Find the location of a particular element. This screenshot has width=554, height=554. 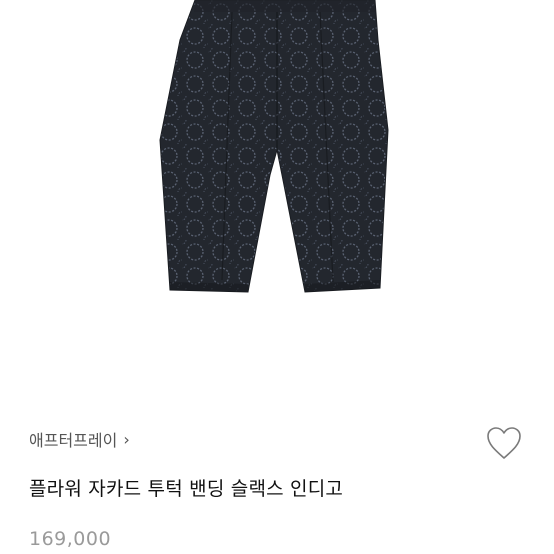

chevron-right-icon: › is located at coordinates (126, 439).